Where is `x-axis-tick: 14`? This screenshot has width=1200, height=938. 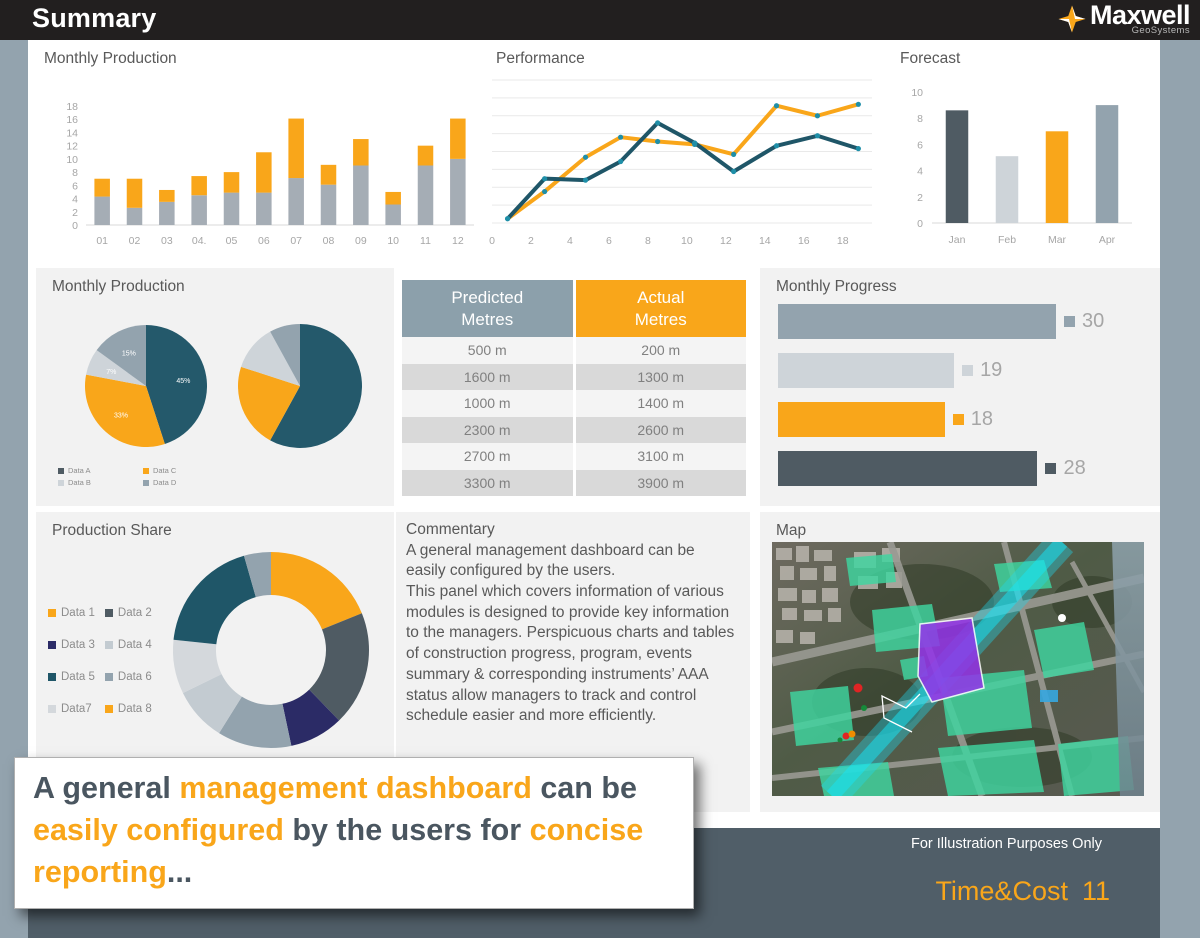 x-axis-tick: 14 is located at coordinates (765, 241).